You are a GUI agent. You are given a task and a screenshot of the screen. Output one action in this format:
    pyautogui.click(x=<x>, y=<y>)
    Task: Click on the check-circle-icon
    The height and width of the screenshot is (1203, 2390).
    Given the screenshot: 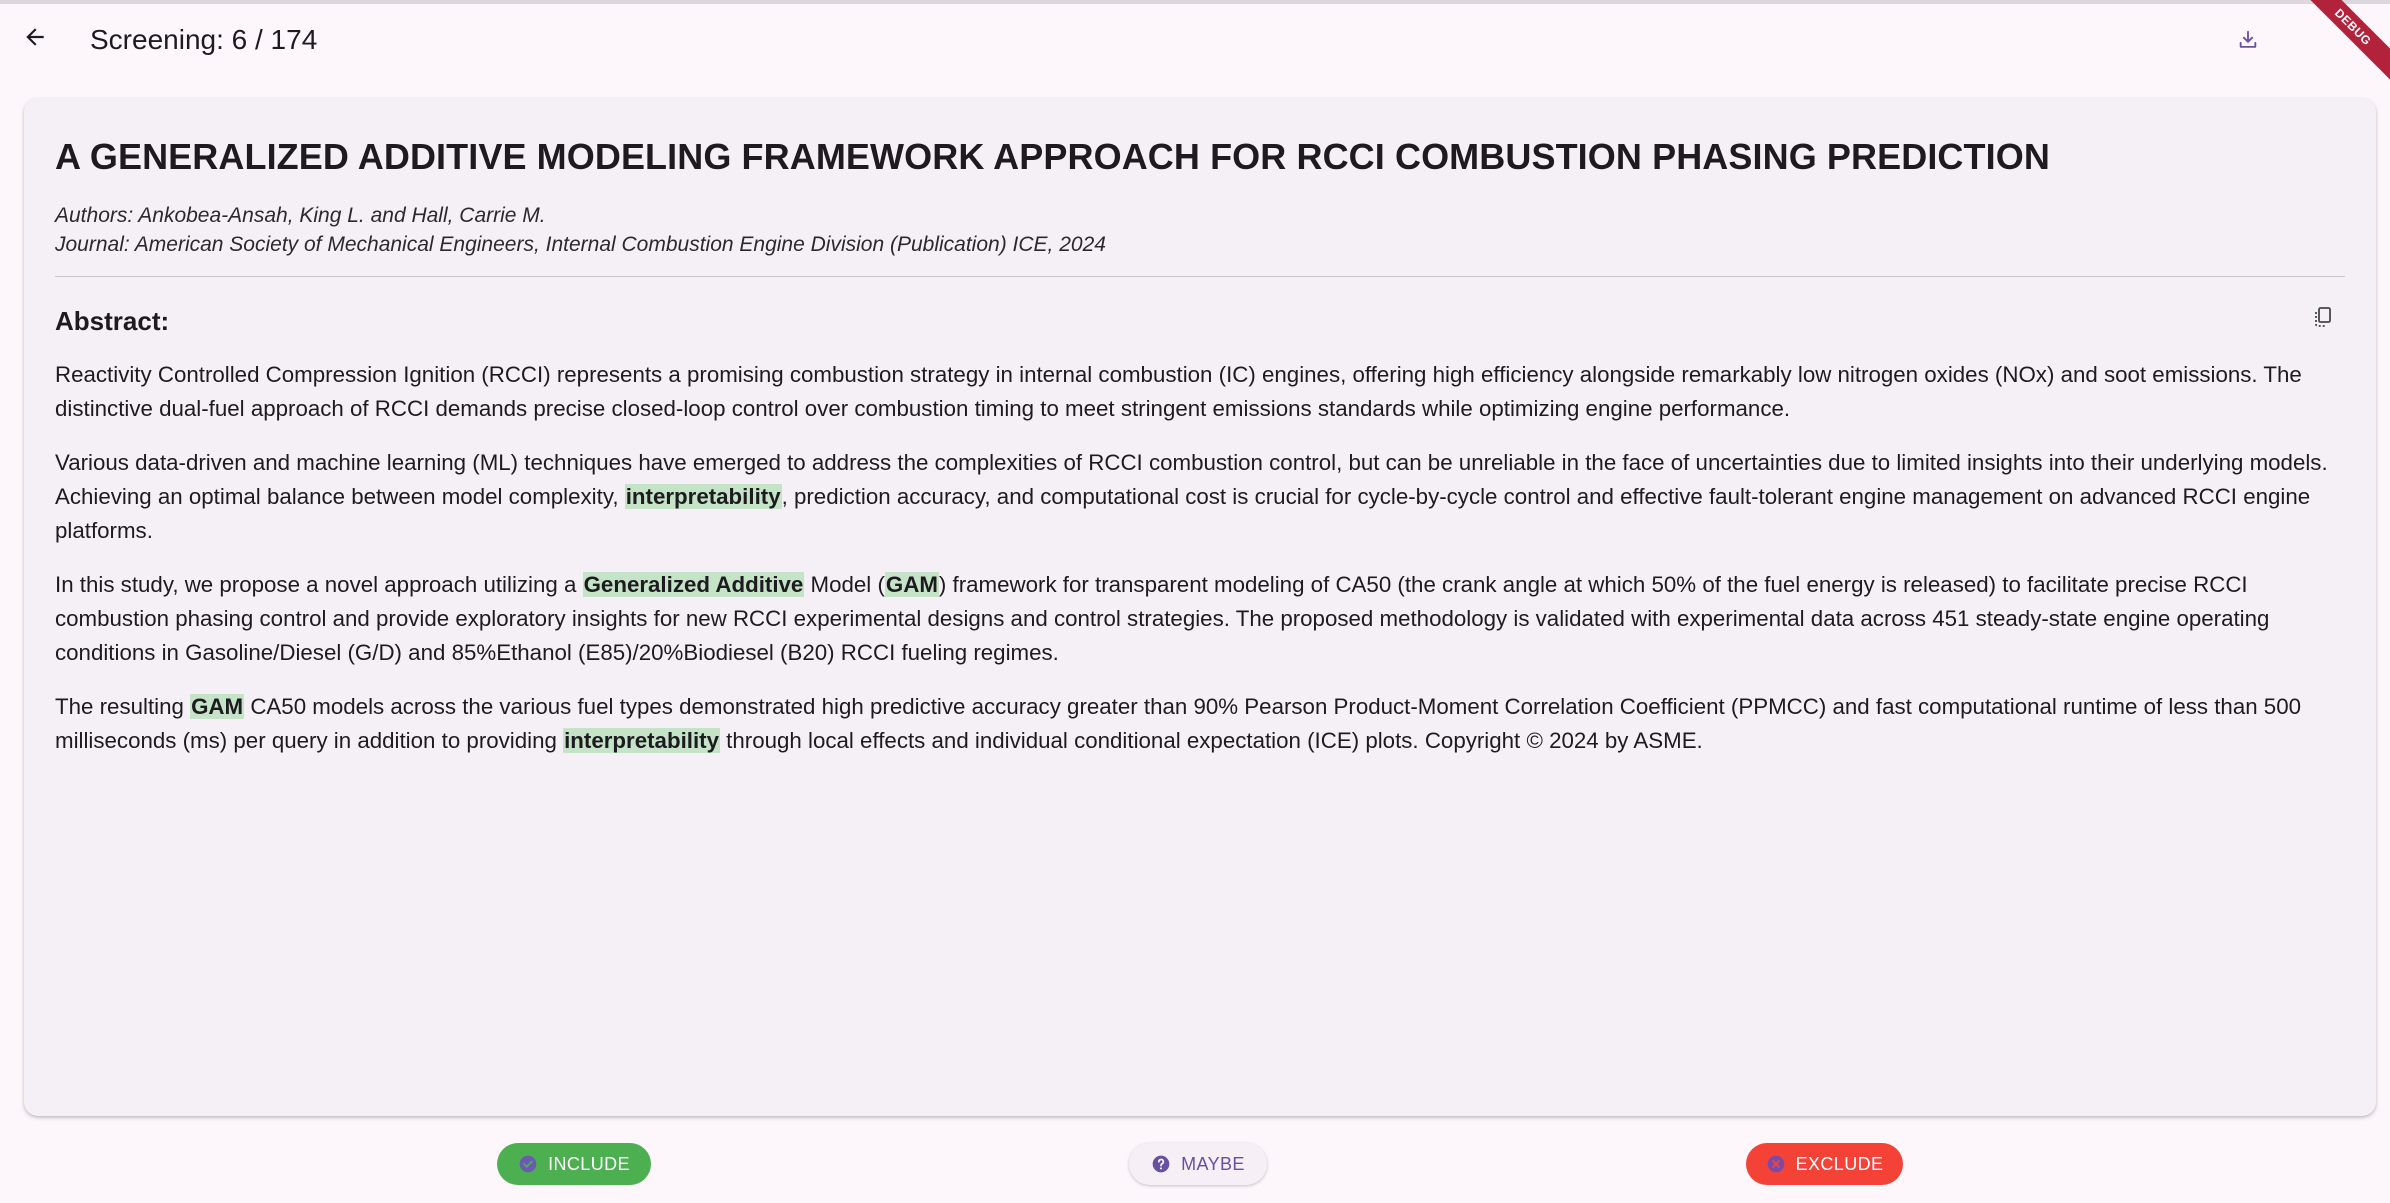 What is the action you would take?
    pyautogui.click(x=528, y=1164)
    